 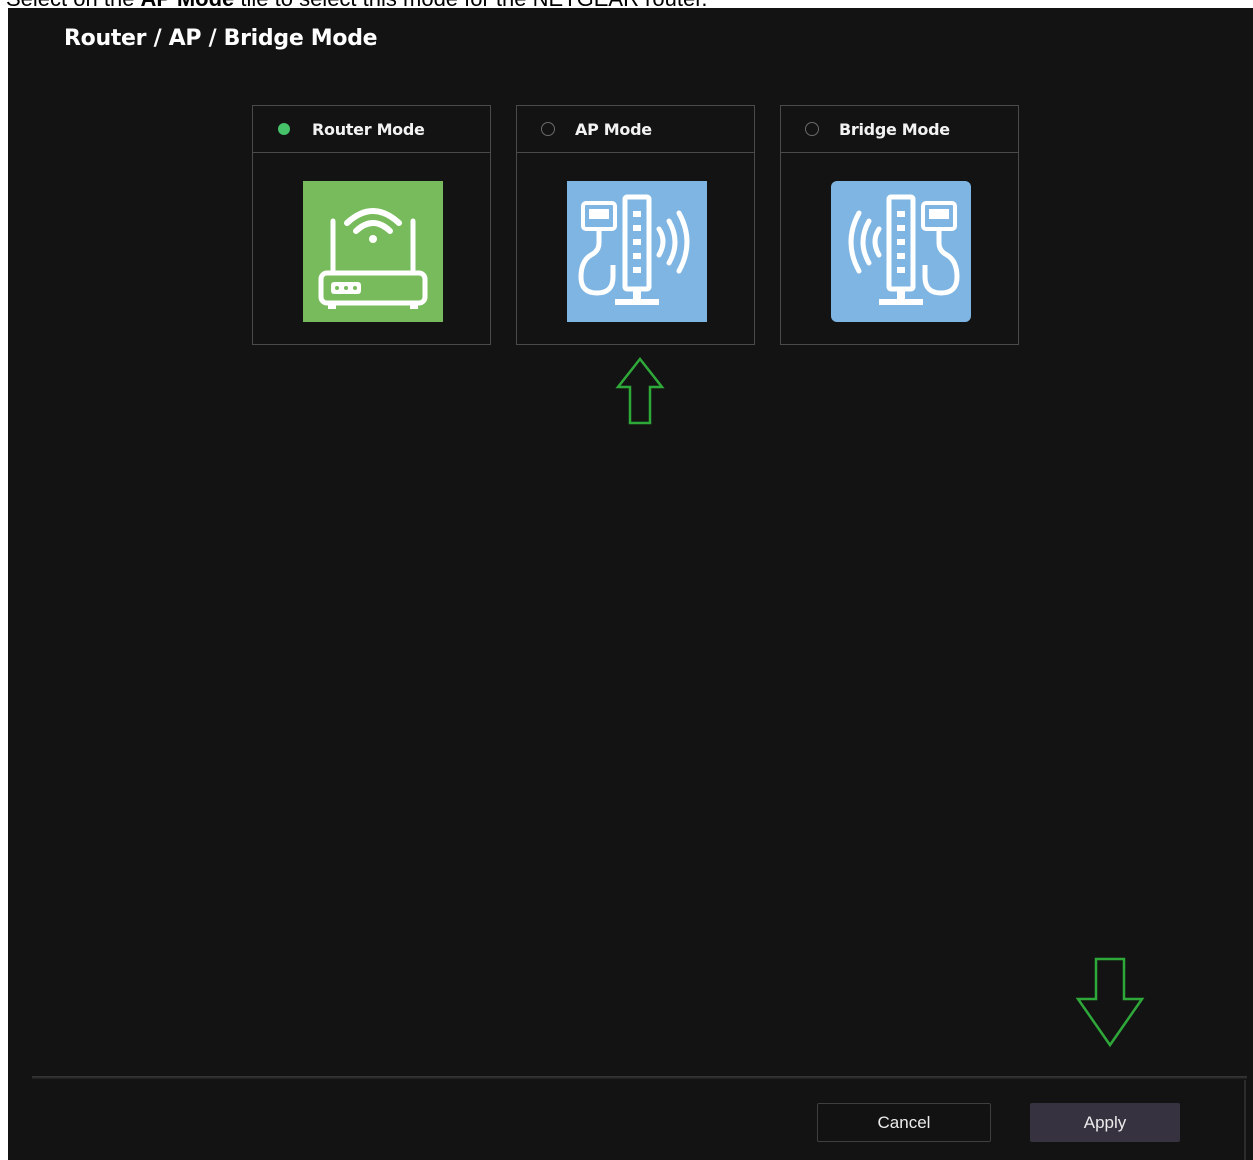 I want to click on bridge-icon, so click(x=901, y=251).